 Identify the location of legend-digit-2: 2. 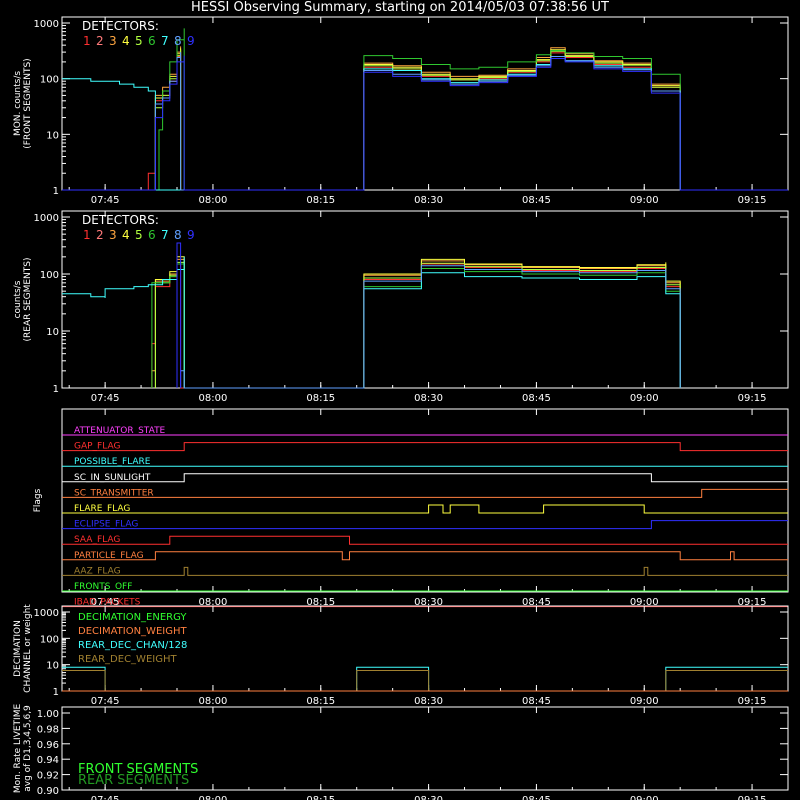
(100, 41).